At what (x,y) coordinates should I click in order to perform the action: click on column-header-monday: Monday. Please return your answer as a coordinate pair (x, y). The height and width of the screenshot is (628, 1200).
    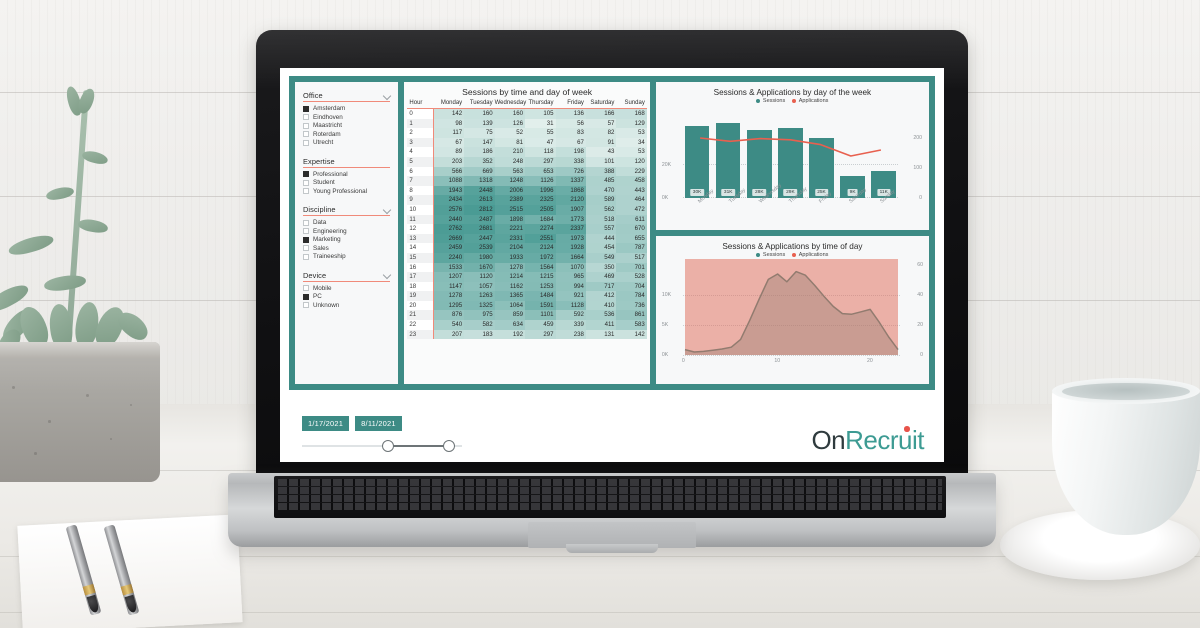
    Looking at the image, I should click on (449, 104).